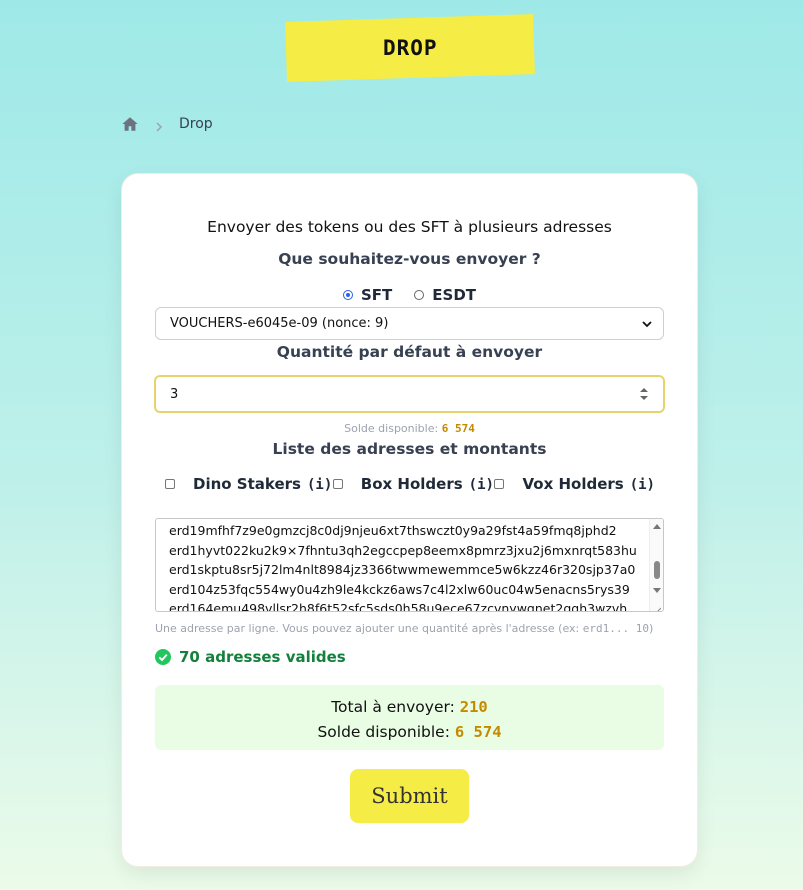 The width and height of the screenshot is (803, 890). What do you see at coordinates (657, 606) in the screenshot?
I see `resize-handle-icon` at bounding box center [657, 606].